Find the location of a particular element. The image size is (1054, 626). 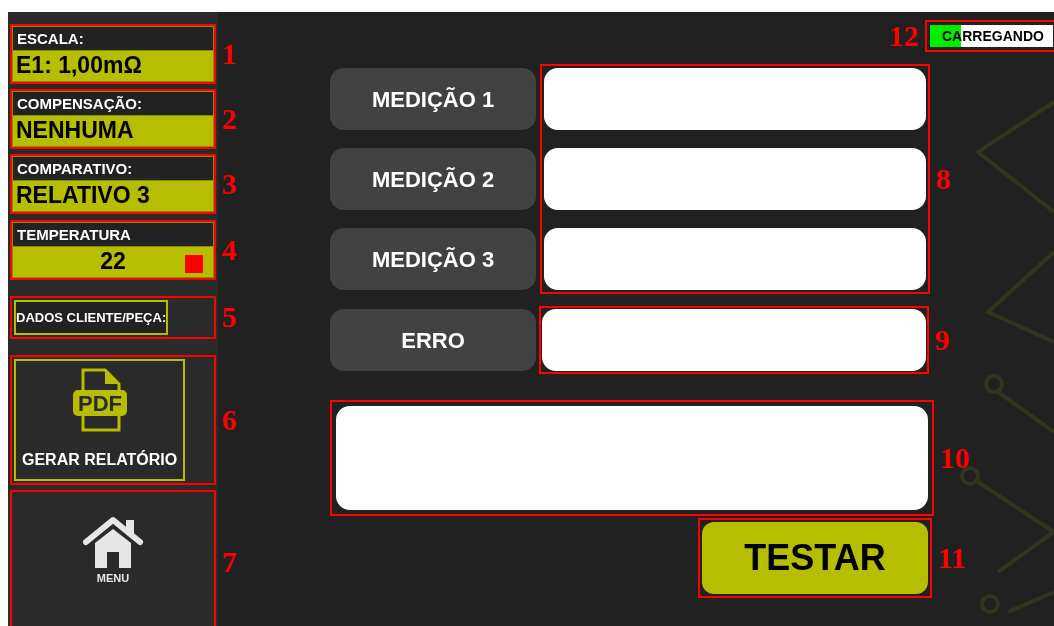

callout-number: 9 is located at coordinates (942, 340).